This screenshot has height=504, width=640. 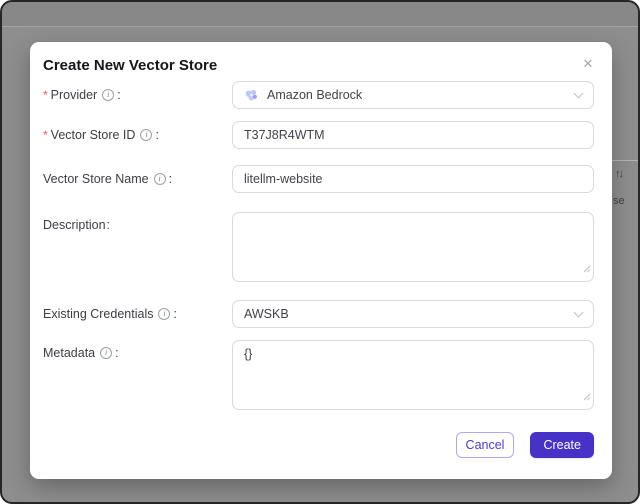 I want to click on form-row-vector-store-name: Vector Store Name i :, so click(x=318, y=179).